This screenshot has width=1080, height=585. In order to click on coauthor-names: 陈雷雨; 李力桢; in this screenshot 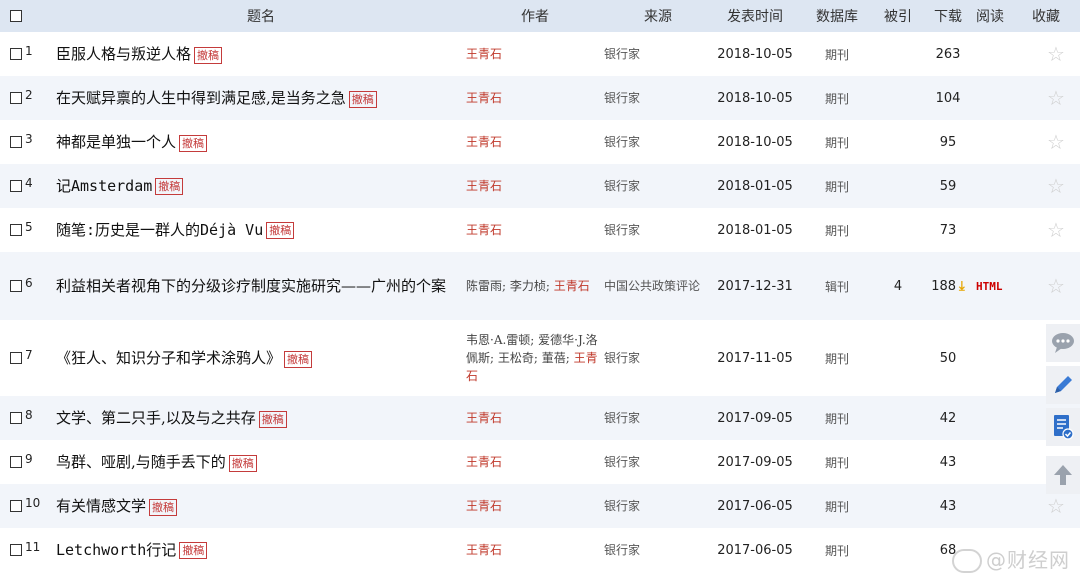, I will do `click(510, 286)`.